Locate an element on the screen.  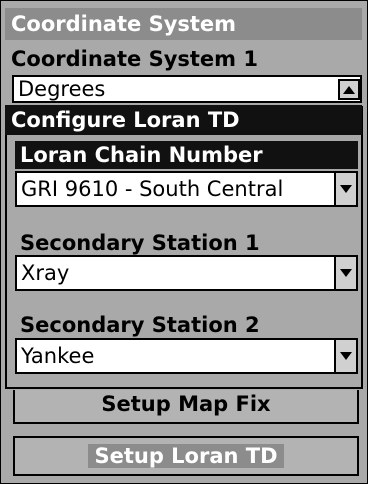
secondary-station-1-label: Secondary Station 1 is located at coordinates (140, 243).